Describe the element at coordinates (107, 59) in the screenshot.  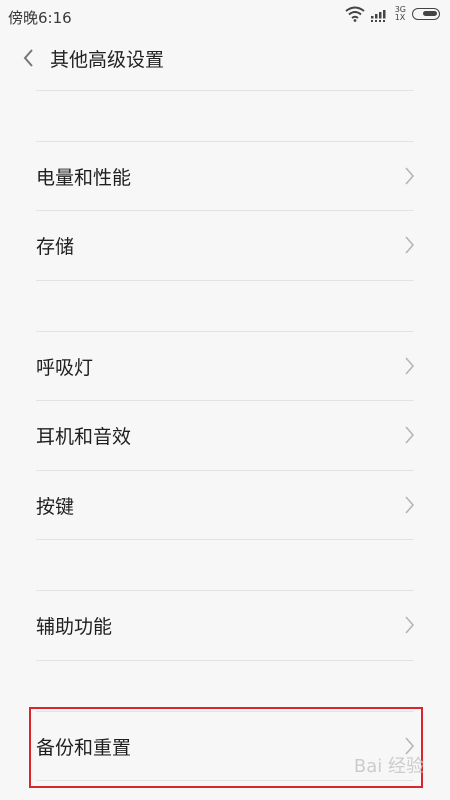
I see `page-title: 其他高级设置` at that location.